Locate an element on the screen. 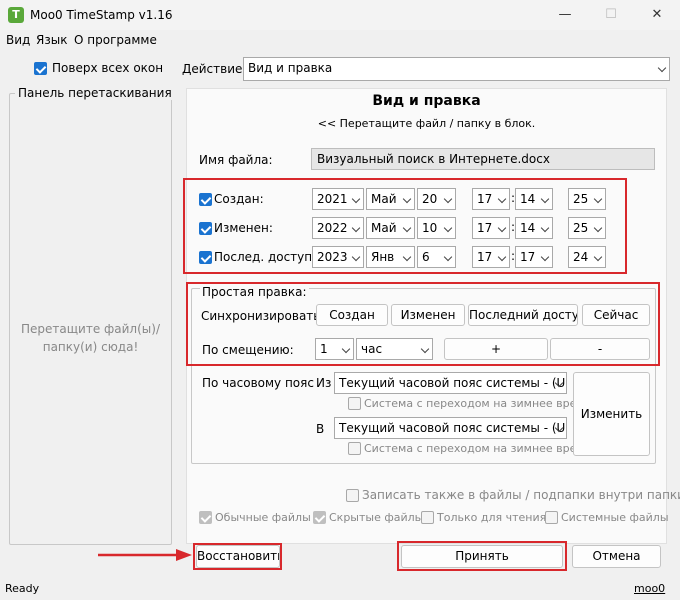  offset-minus-button: - is located at coordinates (600, 349).